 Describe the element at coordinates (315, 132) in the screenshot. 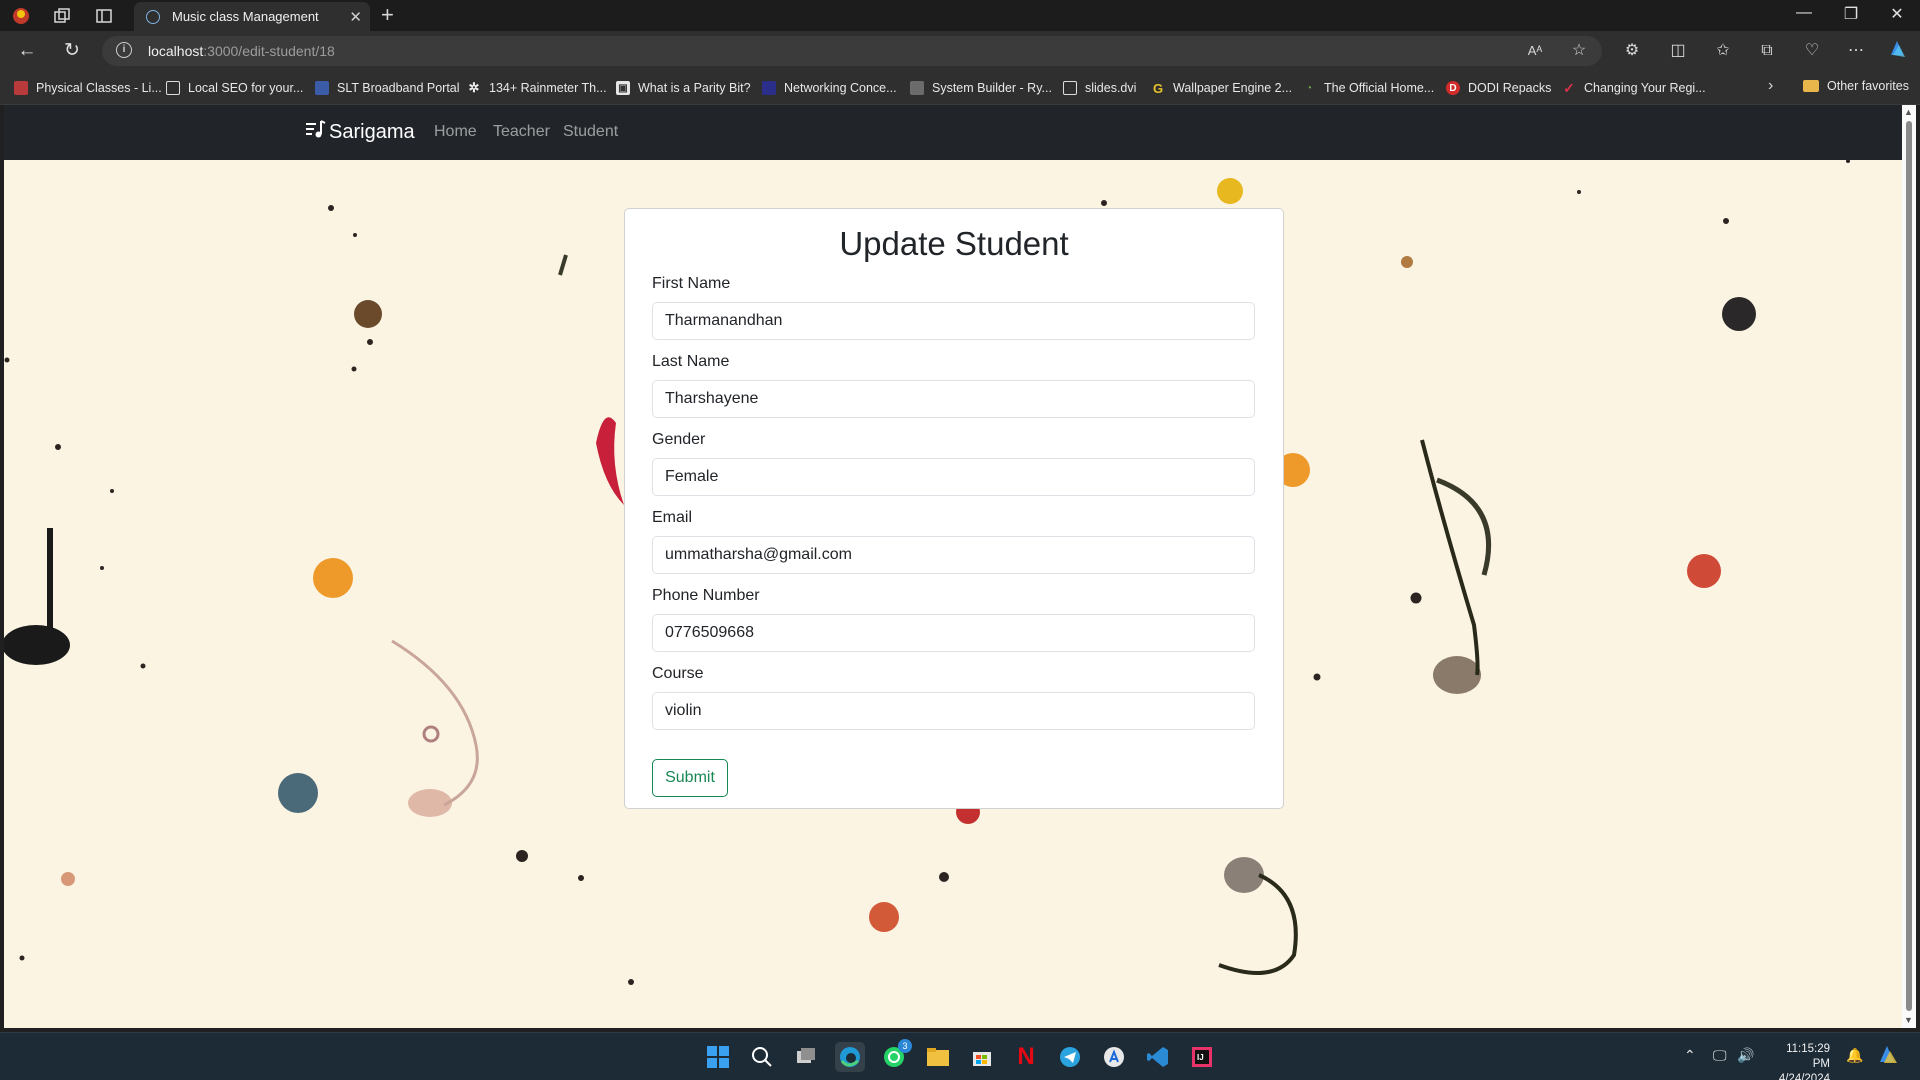

I see `music-list-icon` at that location.